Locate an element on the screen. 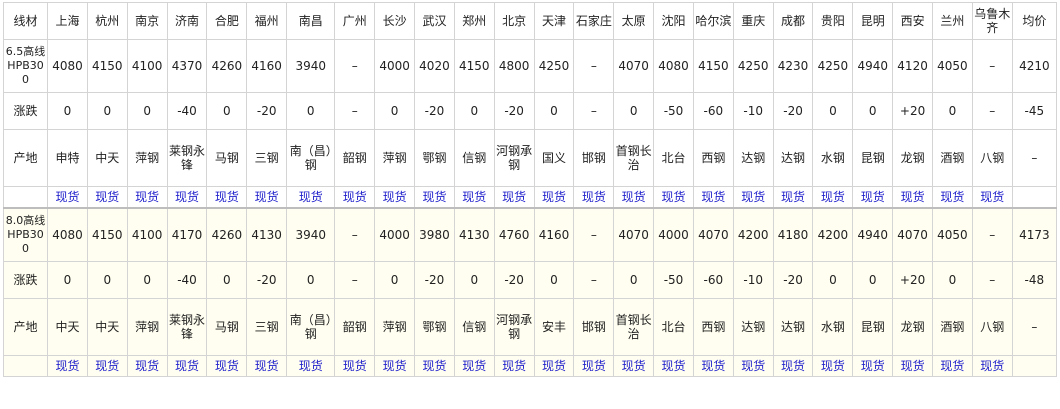 The image size is (1060, 409). price-cell: 4100 is located at coordinates (147, 234).